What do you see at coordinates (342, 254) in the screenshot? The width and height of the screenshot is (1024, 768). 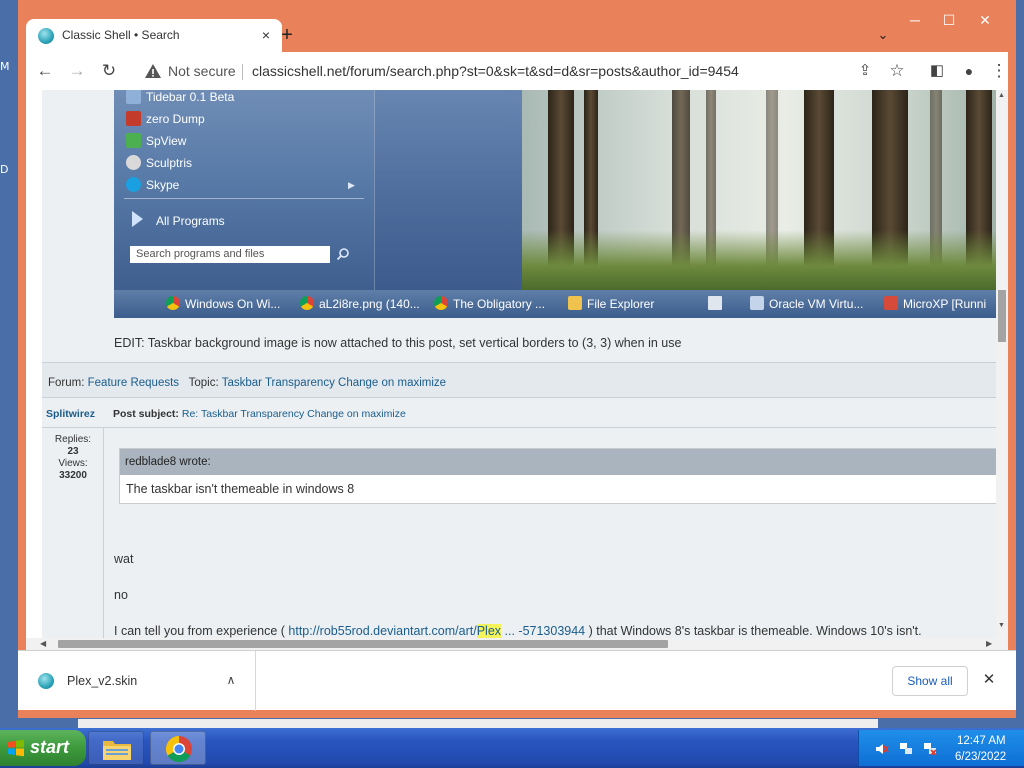 I see `search-icon` at bounding box center [342, 254].